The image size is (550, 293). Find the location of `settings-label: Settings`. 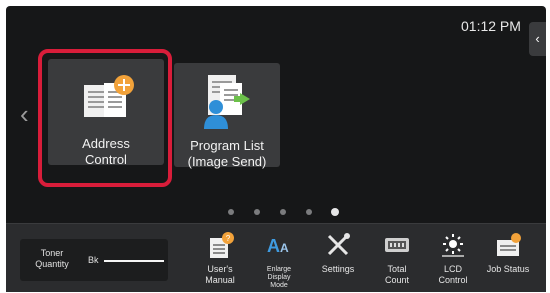

settings-label: Settings is located at coordinates (338, 269).